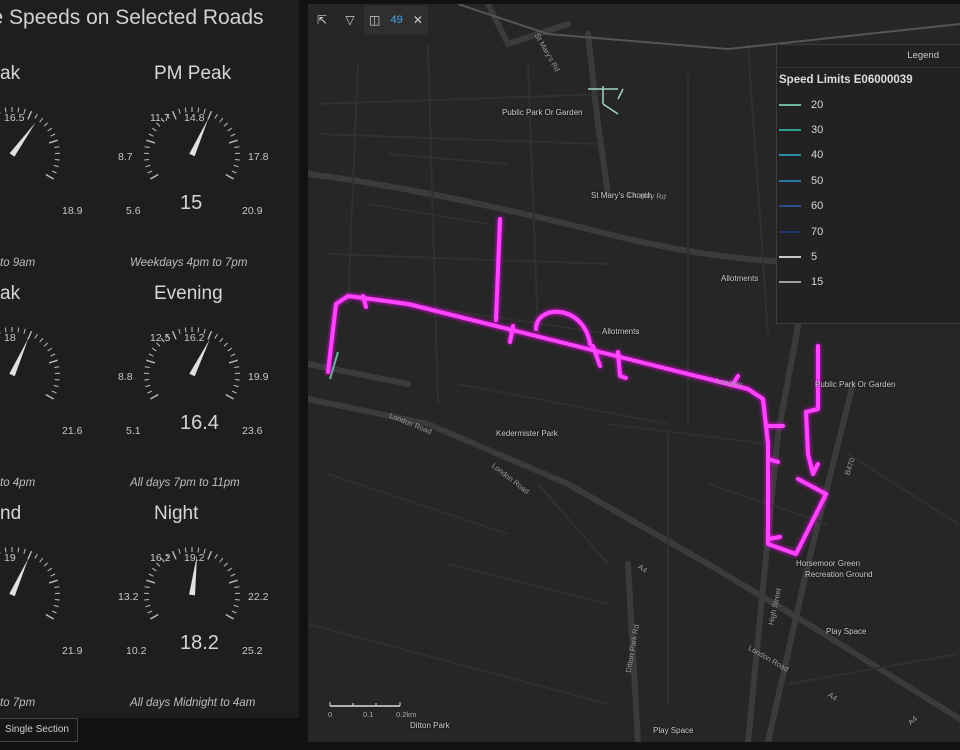  Describe the element at coordinates (160, 118) in the screenshot. I see `gauge-tick-label: 11.7` at that location.